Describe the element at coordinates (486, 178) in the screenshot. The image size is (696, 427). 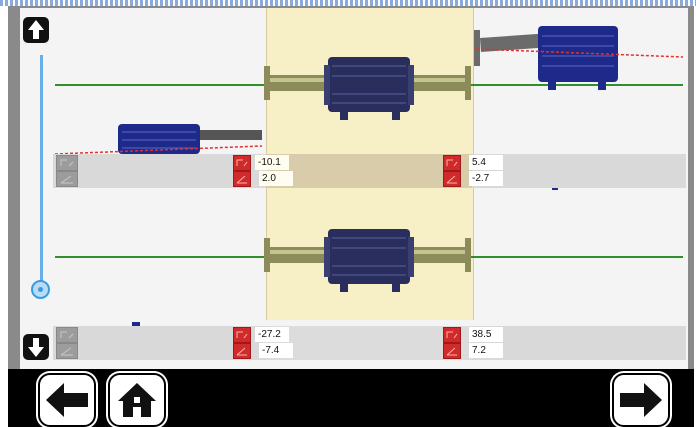
I see `right-angle-value: -2.7` at that location.